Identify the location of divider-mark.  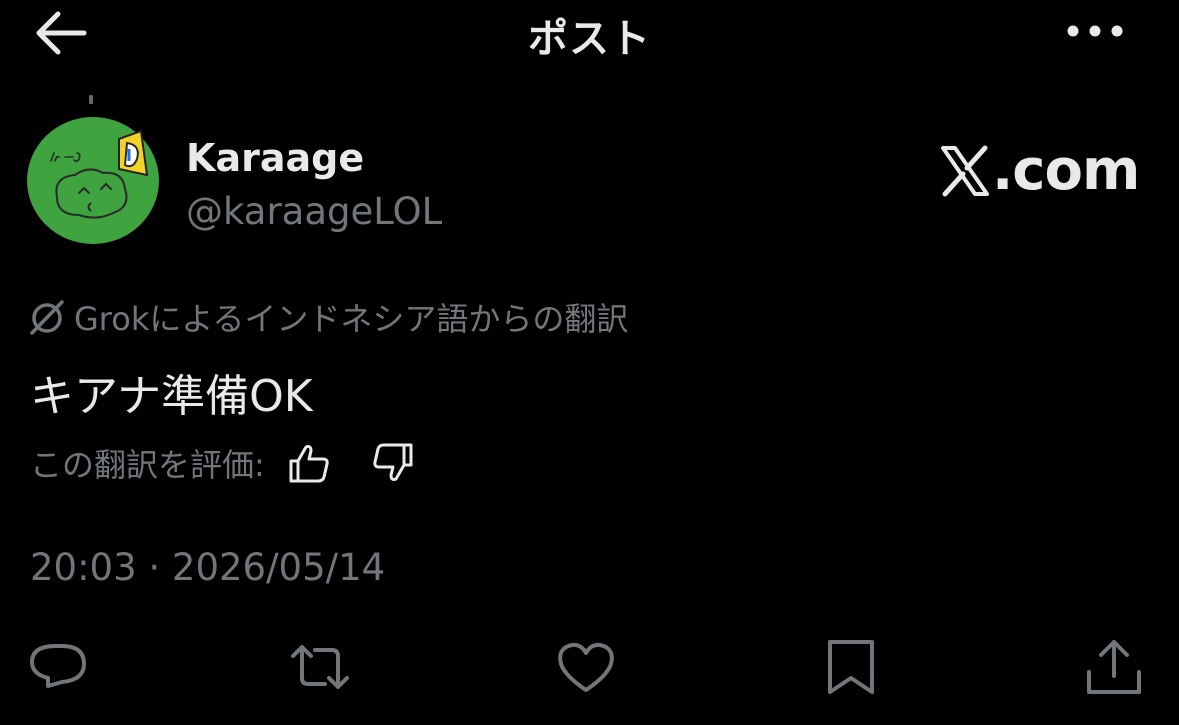
(91, 99).